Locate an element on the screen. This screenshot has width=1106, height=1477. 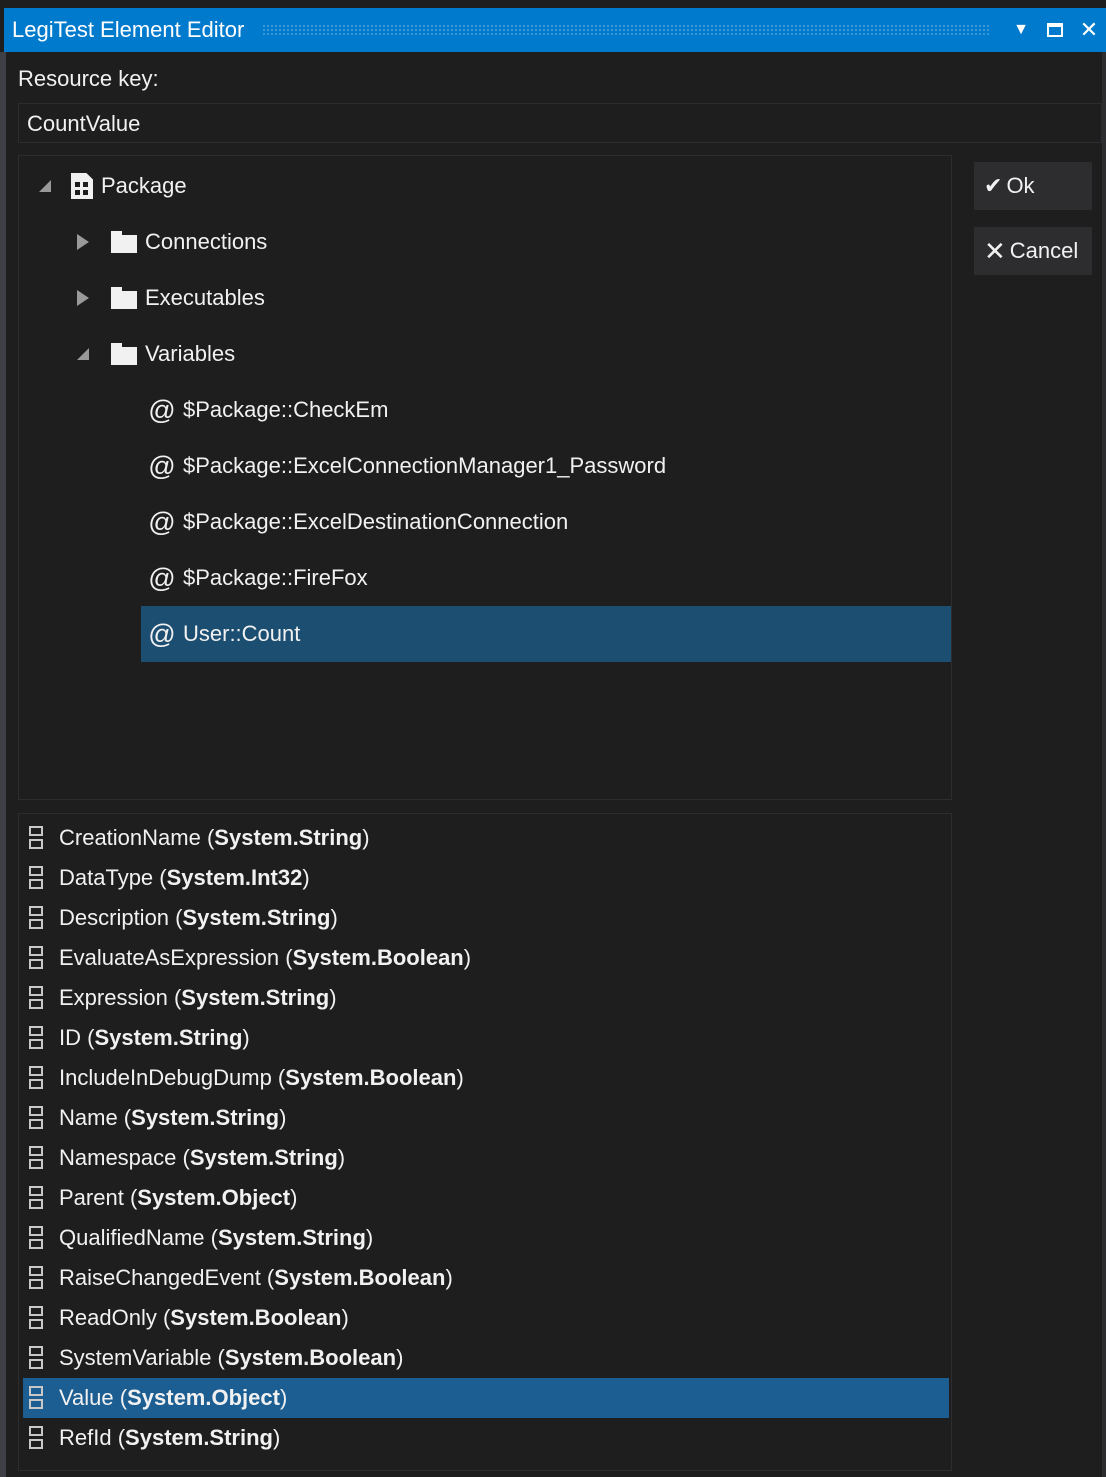
property-name: QualifiedName is located at coordinates (132, 1237).